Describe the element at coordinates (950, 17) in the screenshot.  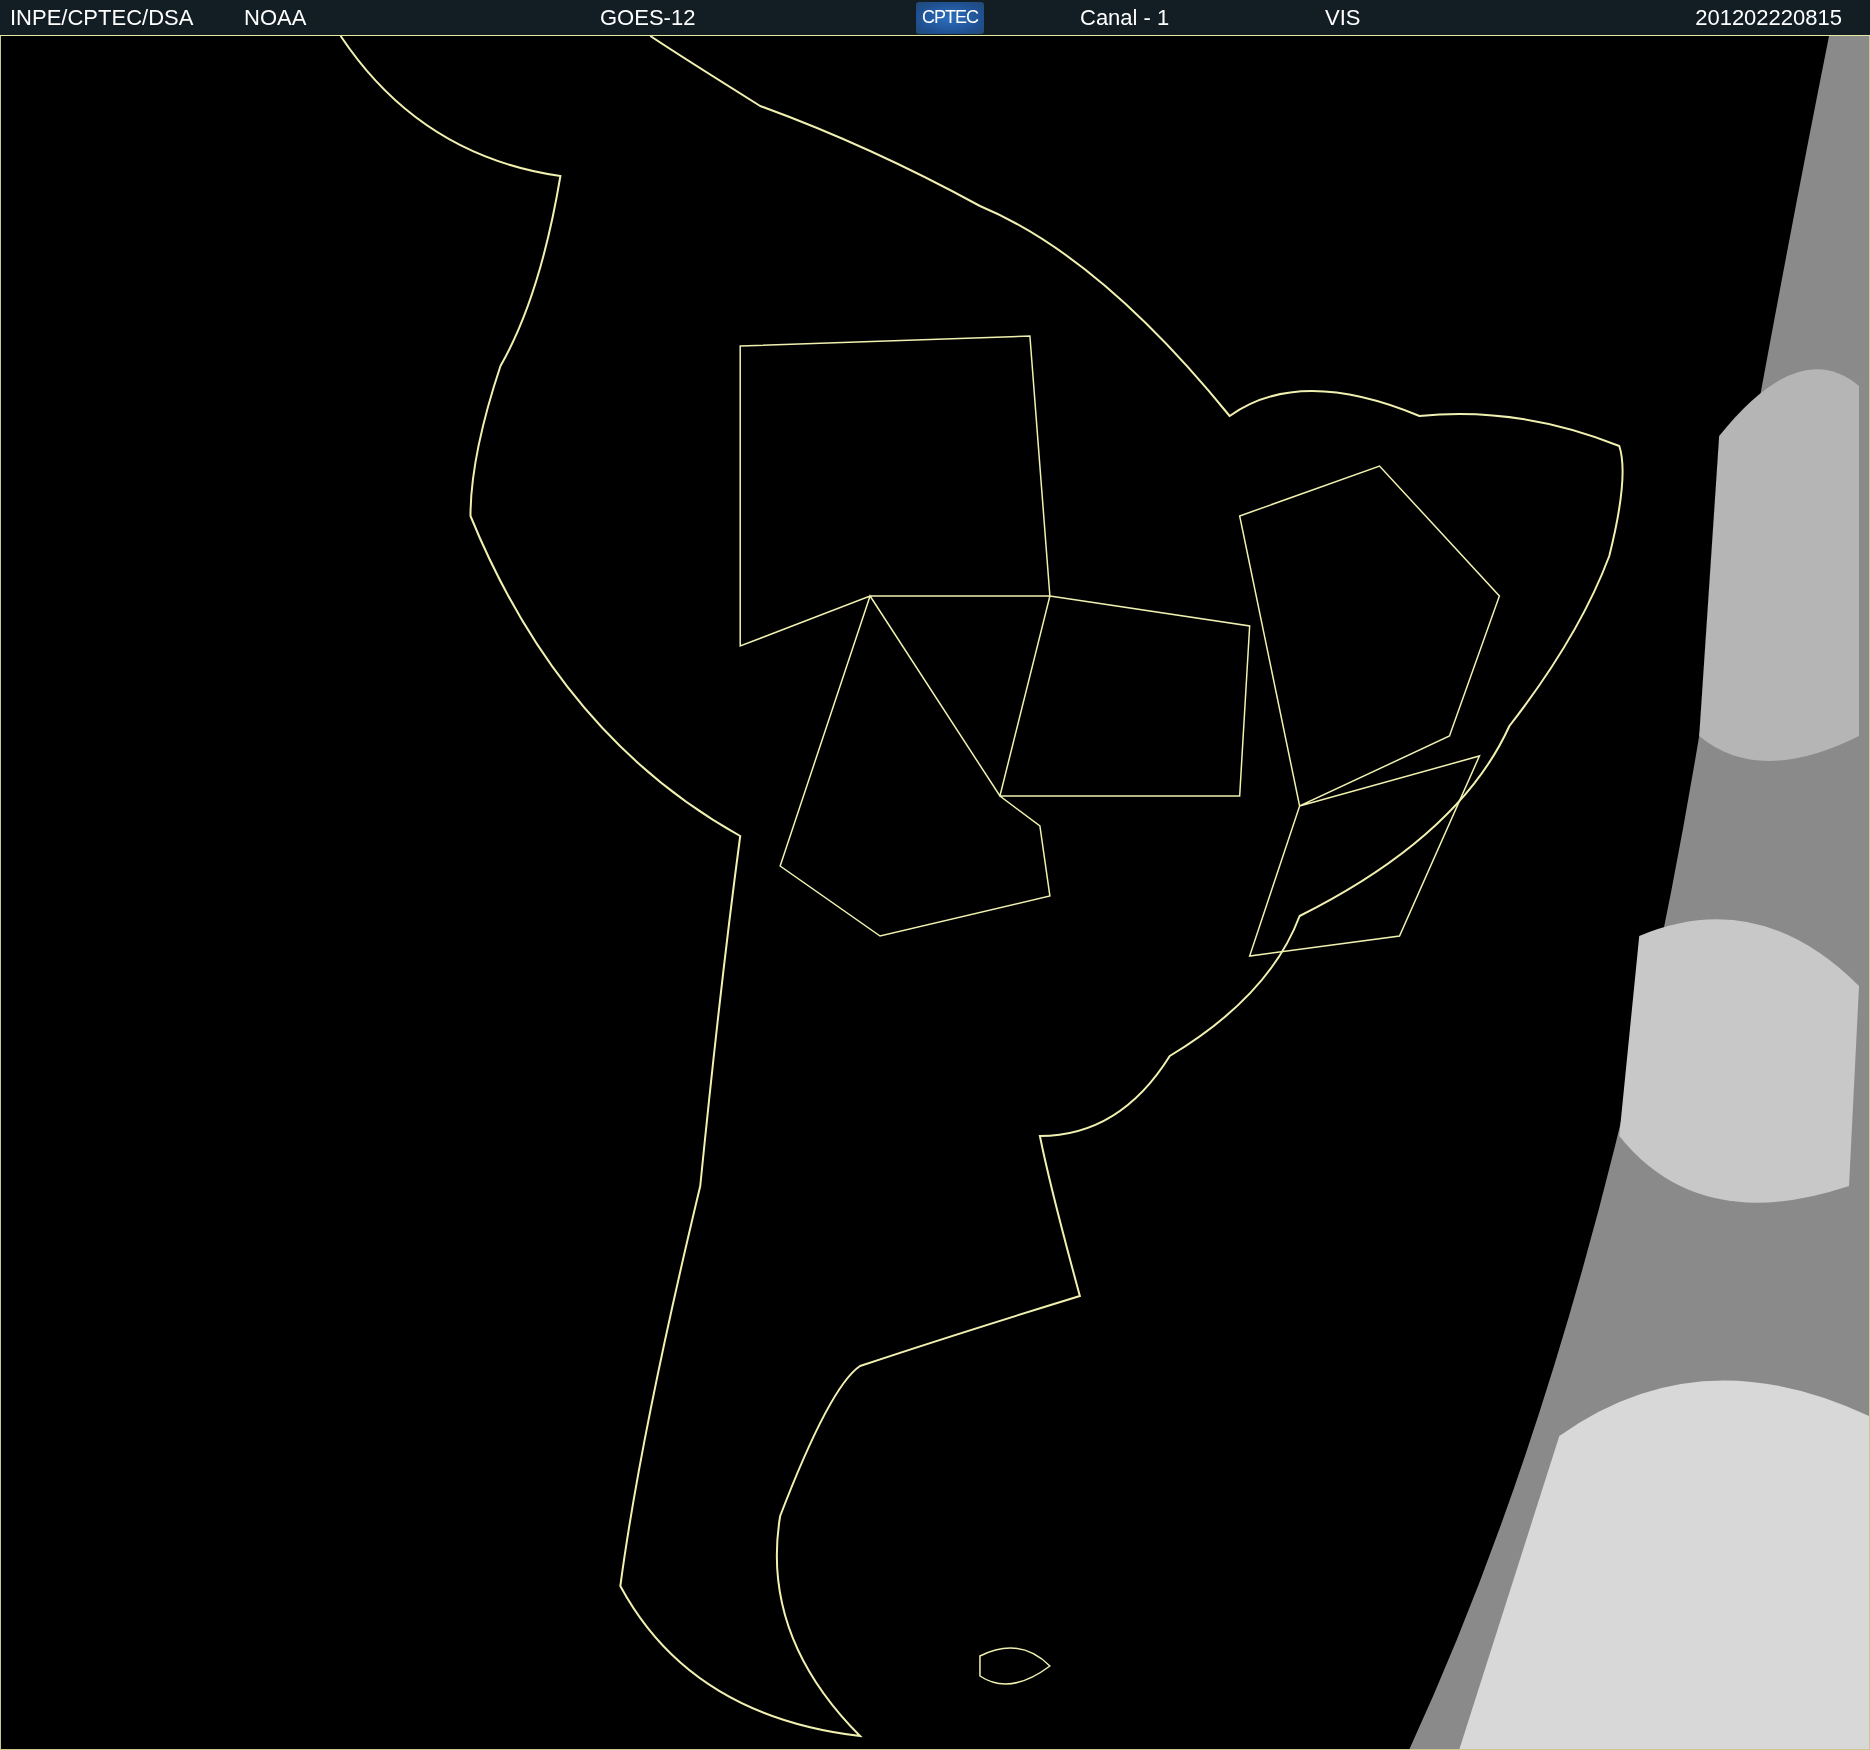
I see `logo-badge: CPTEC` at that location.